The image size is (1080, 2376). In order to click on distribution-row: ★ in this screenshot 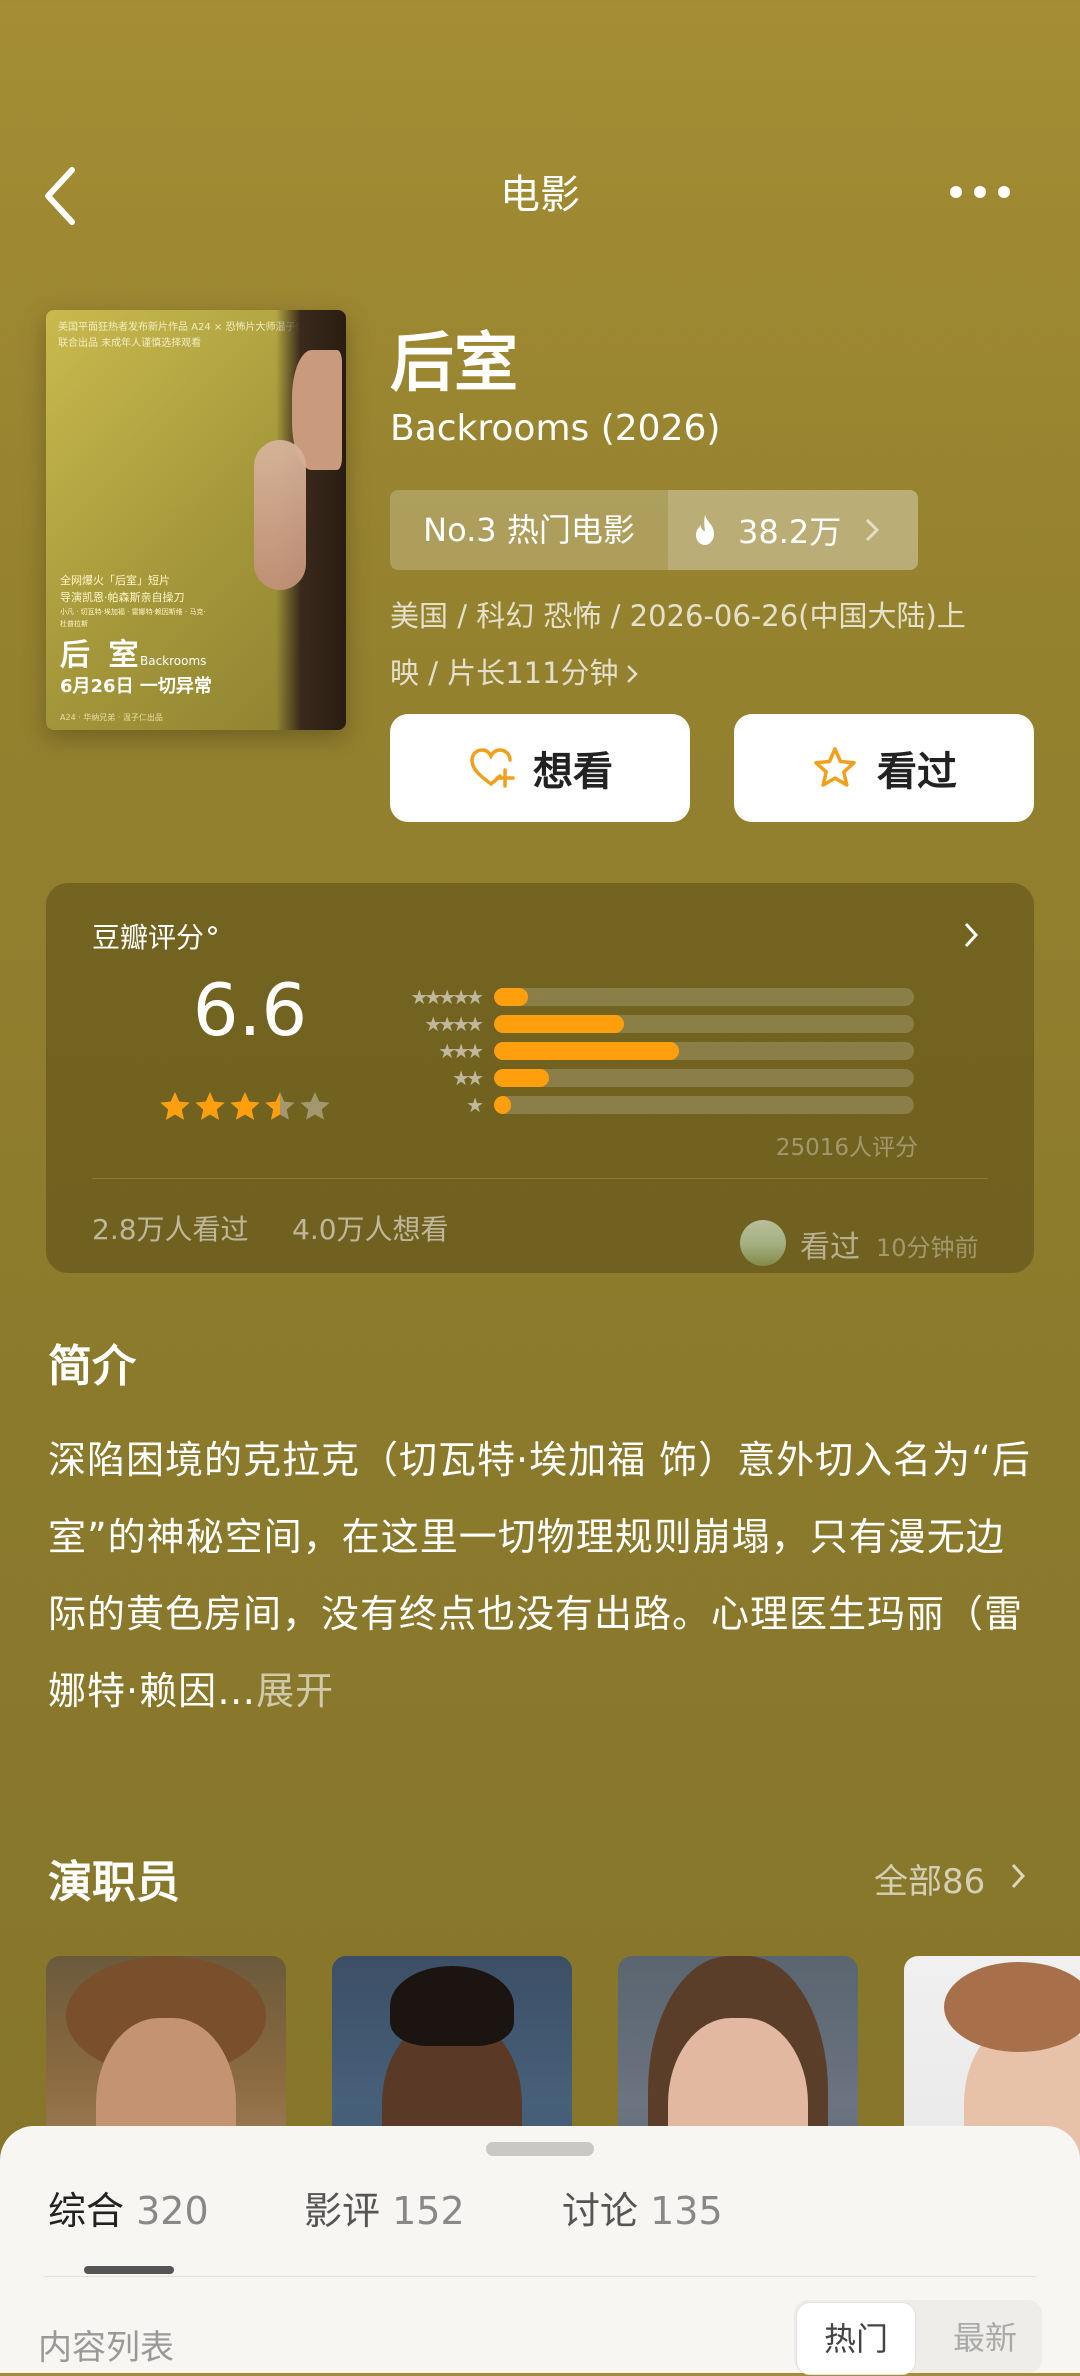, I will do `click(647, 1104)`.